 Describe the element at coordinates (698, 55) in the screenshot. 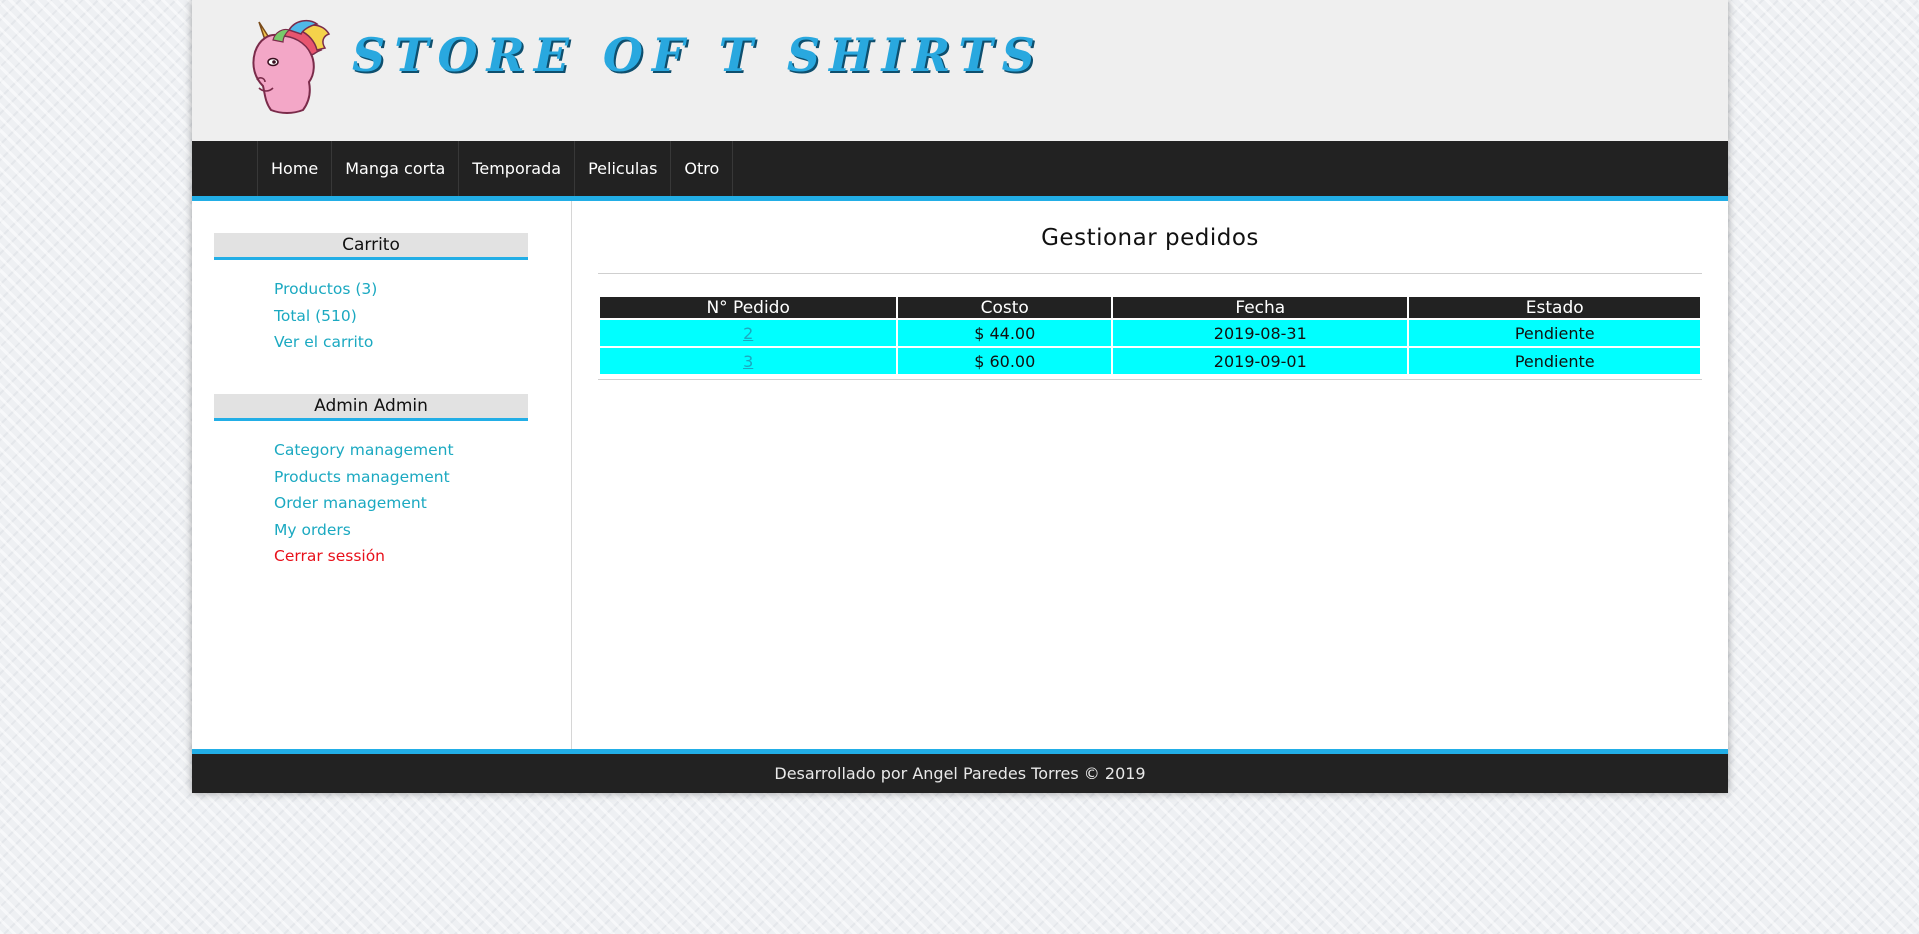

I see `site-logo-title: STORE OF T SHIRTS` at that location.